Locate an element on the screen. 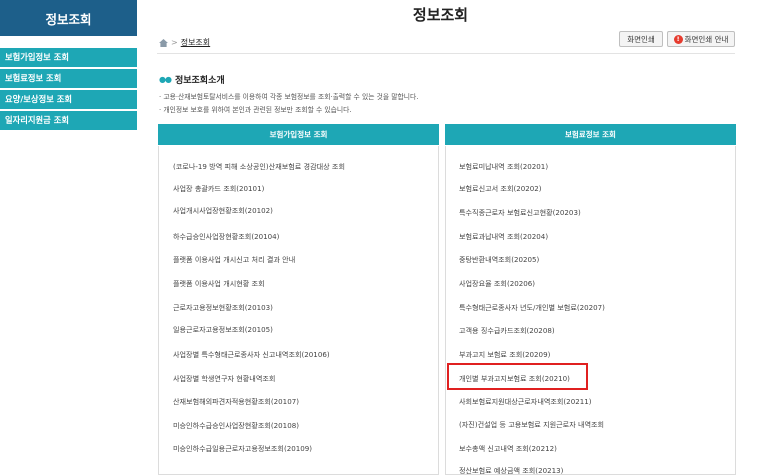 Image resolution: width=773 pixels, height=475 pixels. list-item: 미승인하수급승인사업장현황조회(20108) is located at coordinates (236, 426).